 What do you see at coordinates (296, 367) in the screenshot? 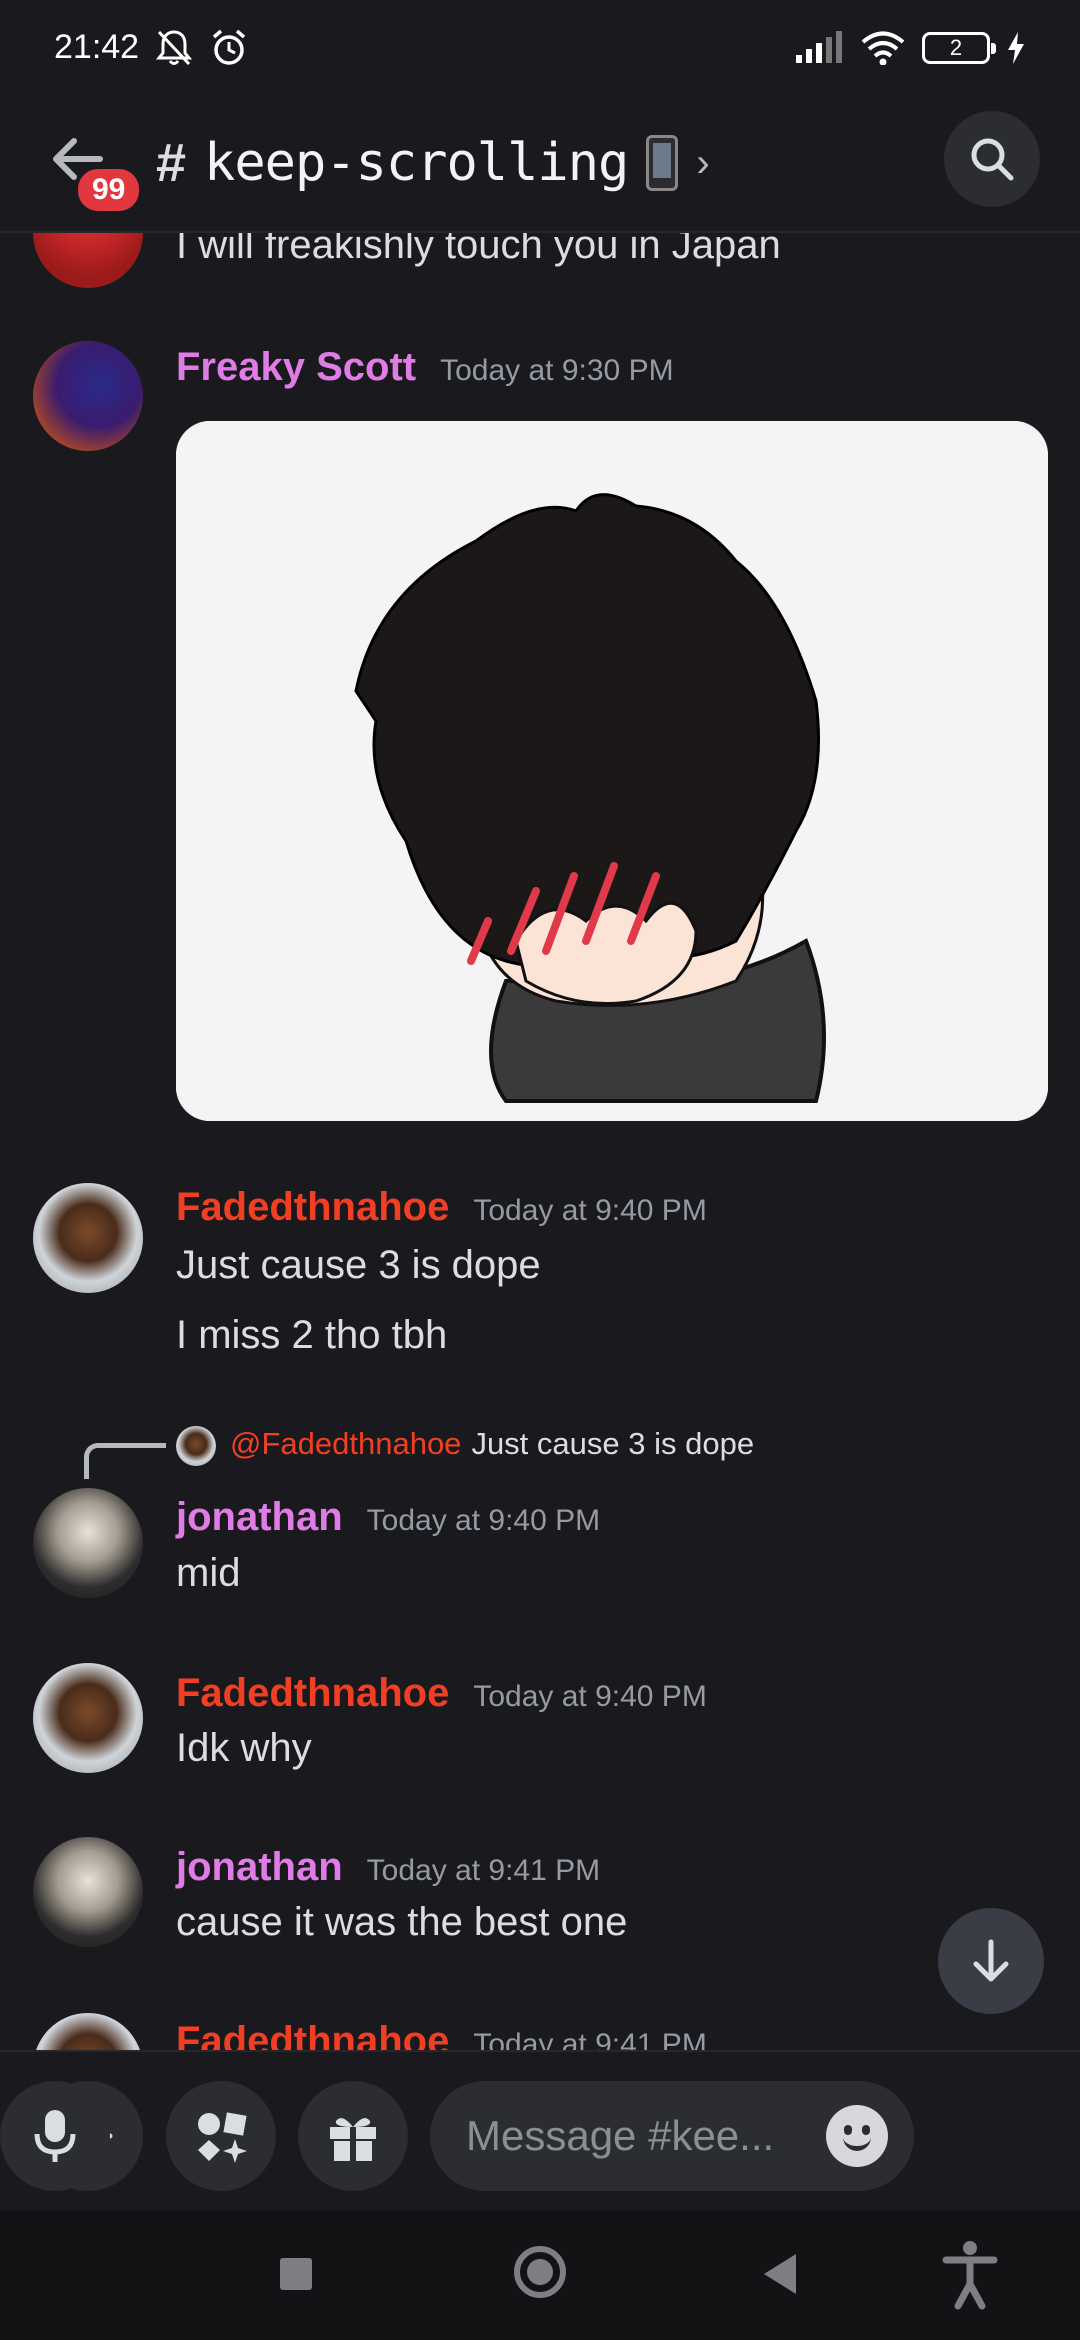
I see `author-name: Freaky Scott` at bounding box center [296, 367].